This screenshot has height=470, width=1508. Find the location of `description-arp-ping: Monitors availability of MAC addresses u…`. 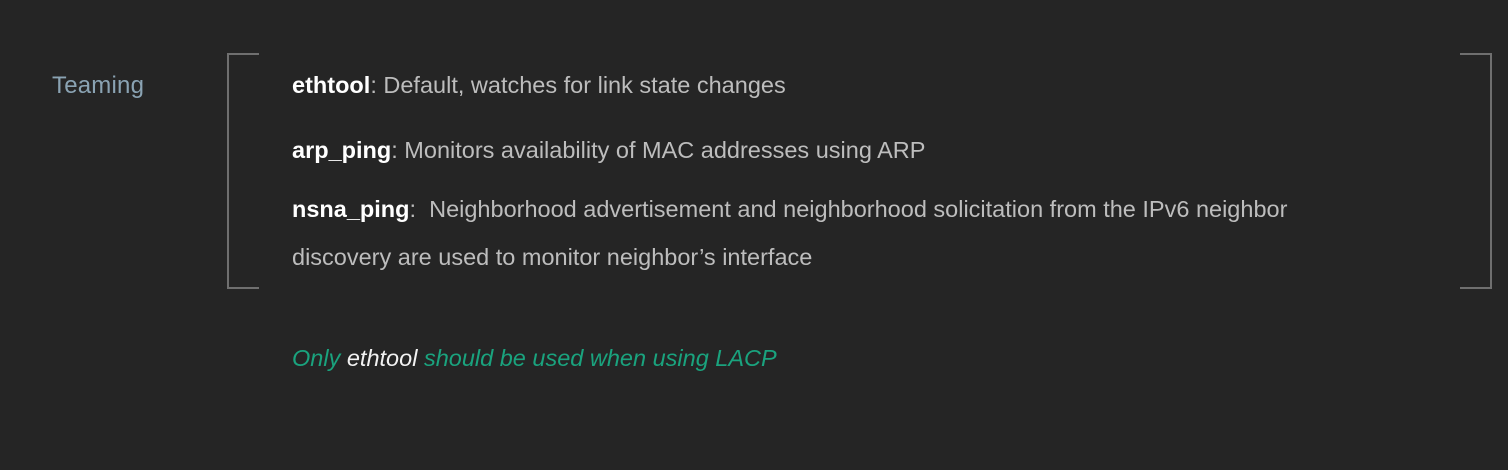

description-arp-ping: Monitors availability of MAC addresses u… is located at coordinates (661, 150).